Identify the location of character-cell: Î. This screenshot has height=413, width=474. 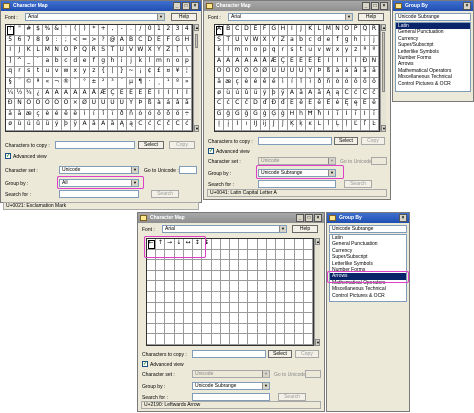
(347, 62).